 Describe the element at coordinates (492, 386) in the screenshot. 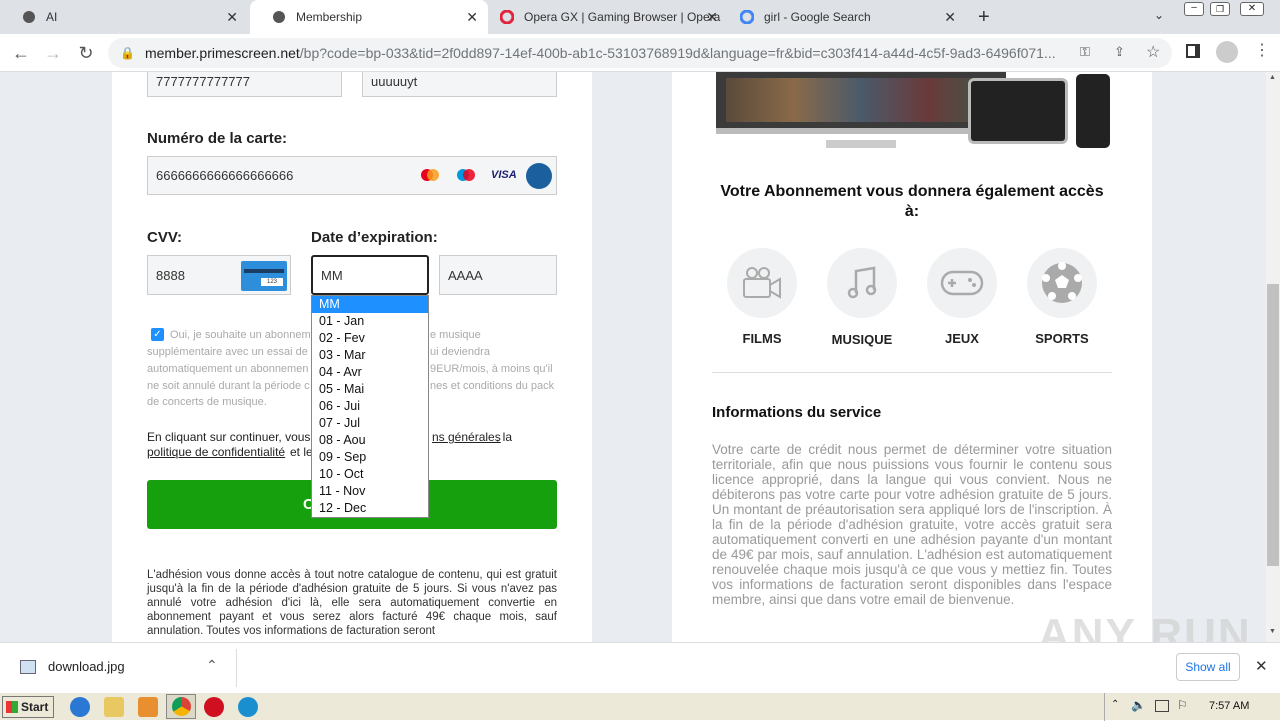

I see `consent-text: nes et conditions du pack` at that location.